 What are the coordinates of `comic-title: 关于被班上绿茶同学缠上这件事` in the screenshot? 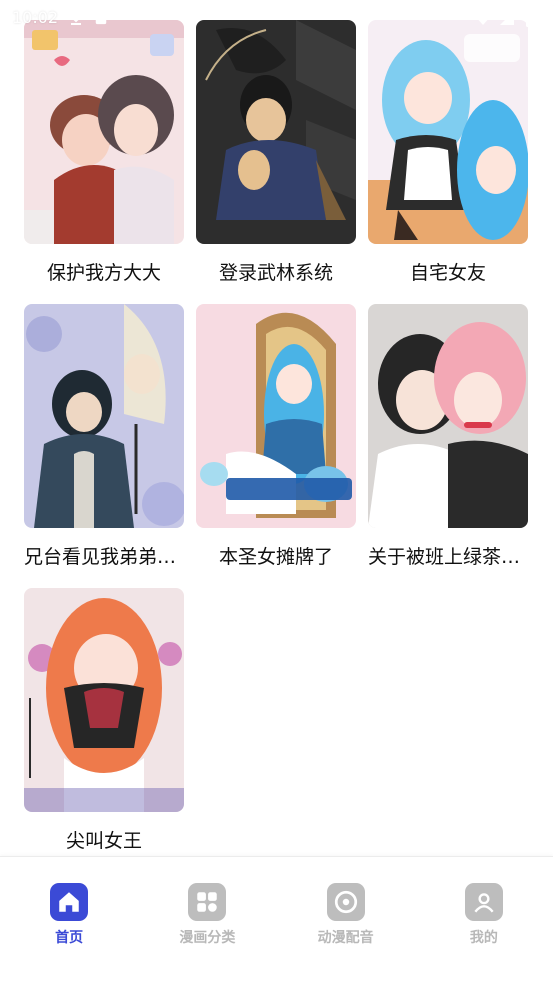 It's located at (448, 557).